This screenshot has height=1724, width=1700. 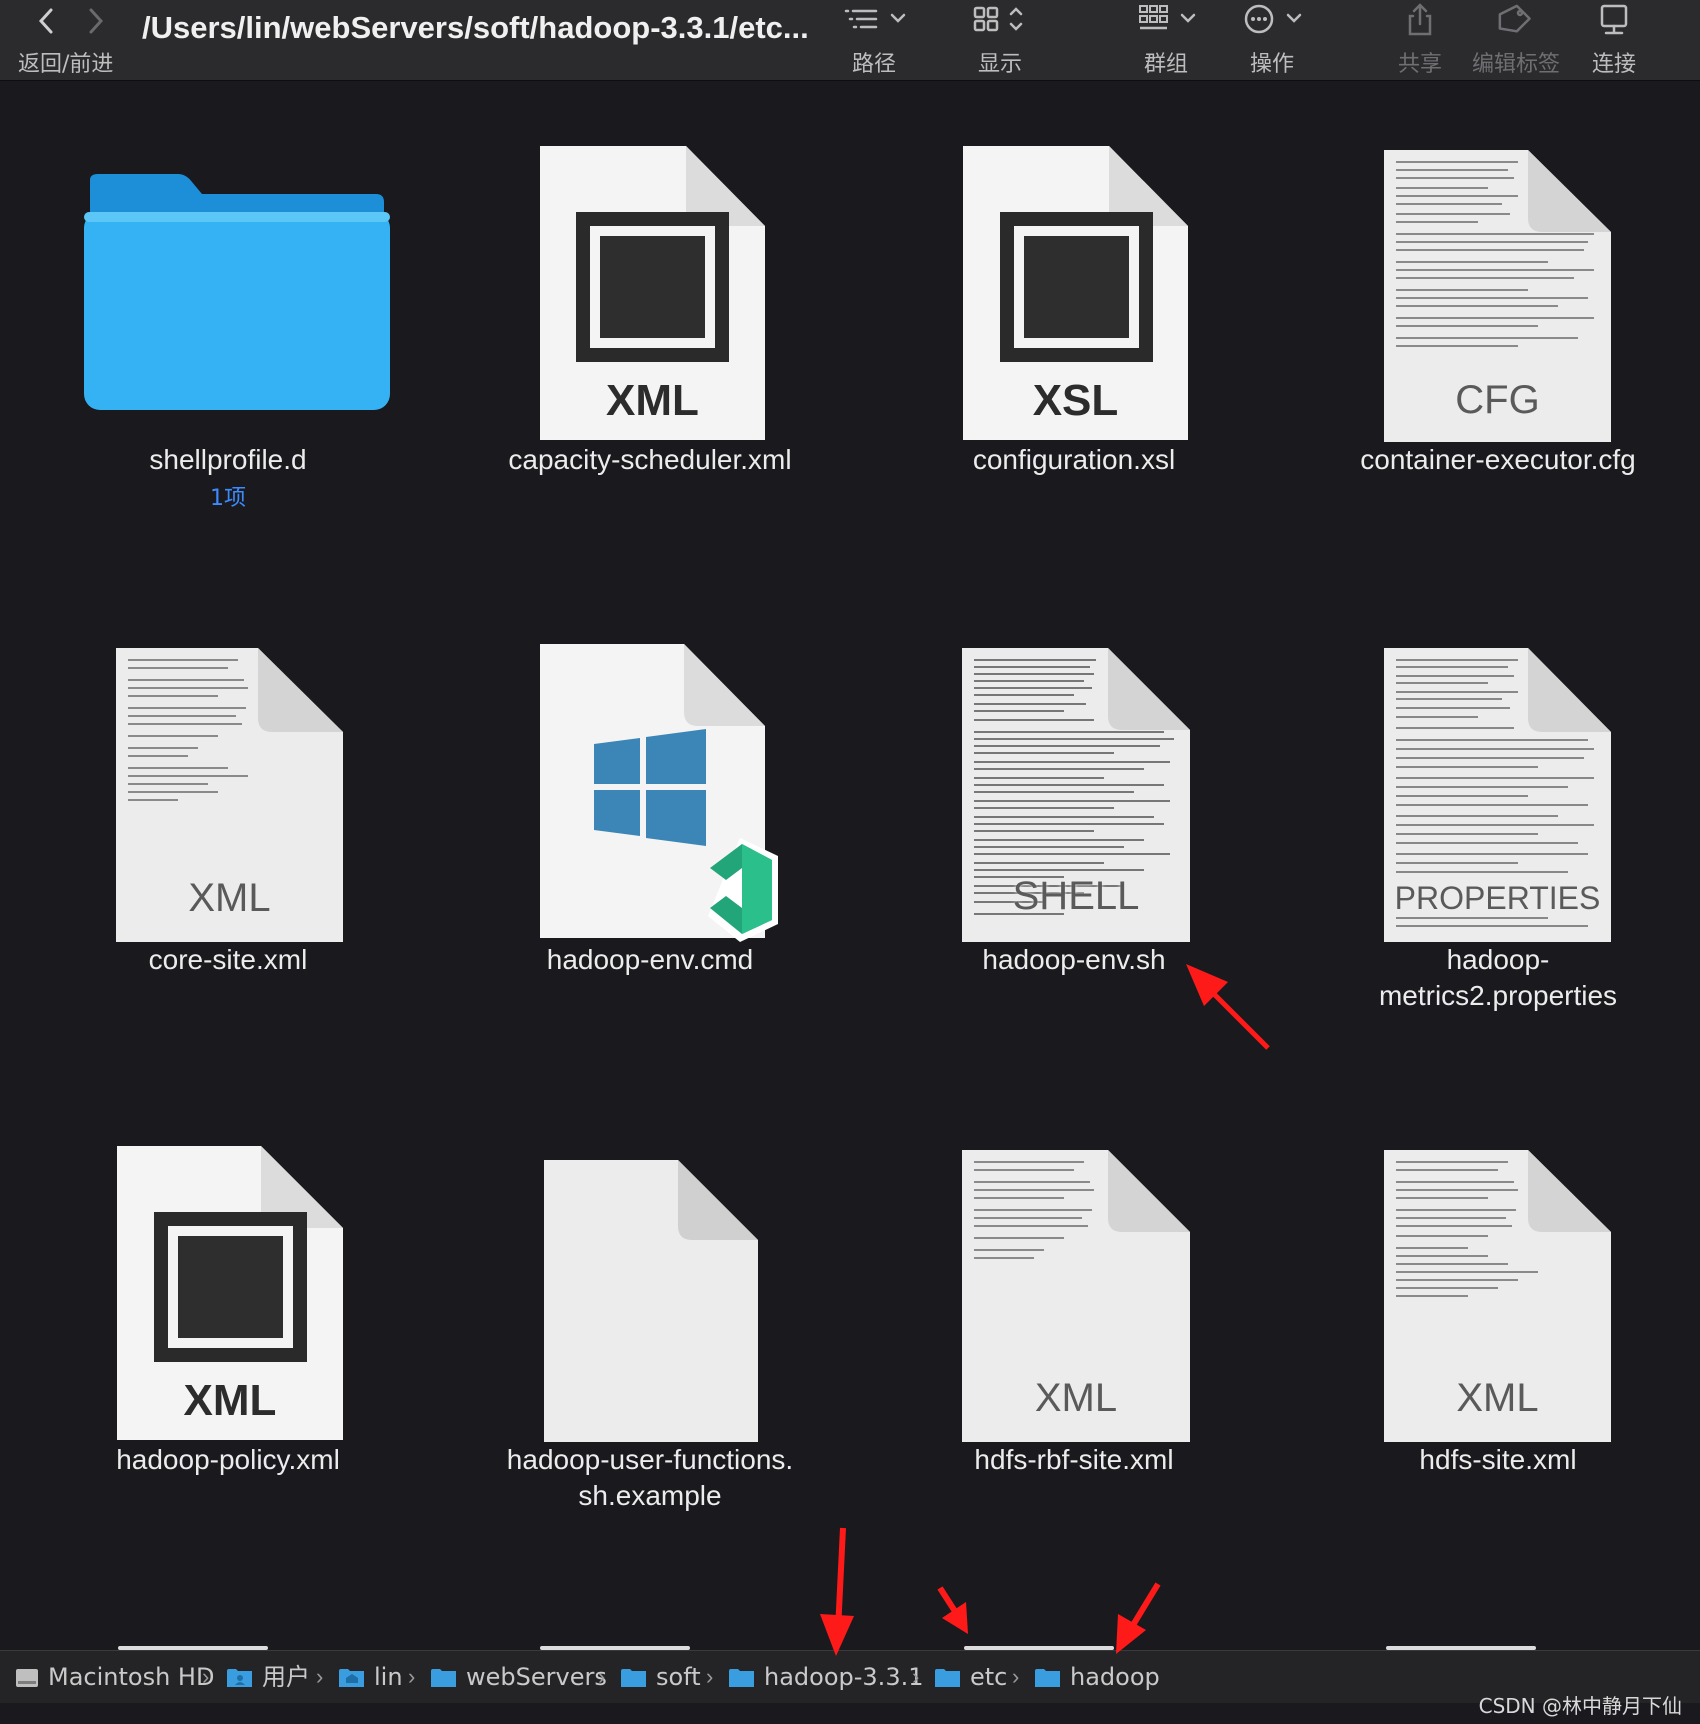 What do you see at coordinates (1497, 400) in the screenshot?
I see `file-type-badge: CFG` at bounding box center [1497, 400].